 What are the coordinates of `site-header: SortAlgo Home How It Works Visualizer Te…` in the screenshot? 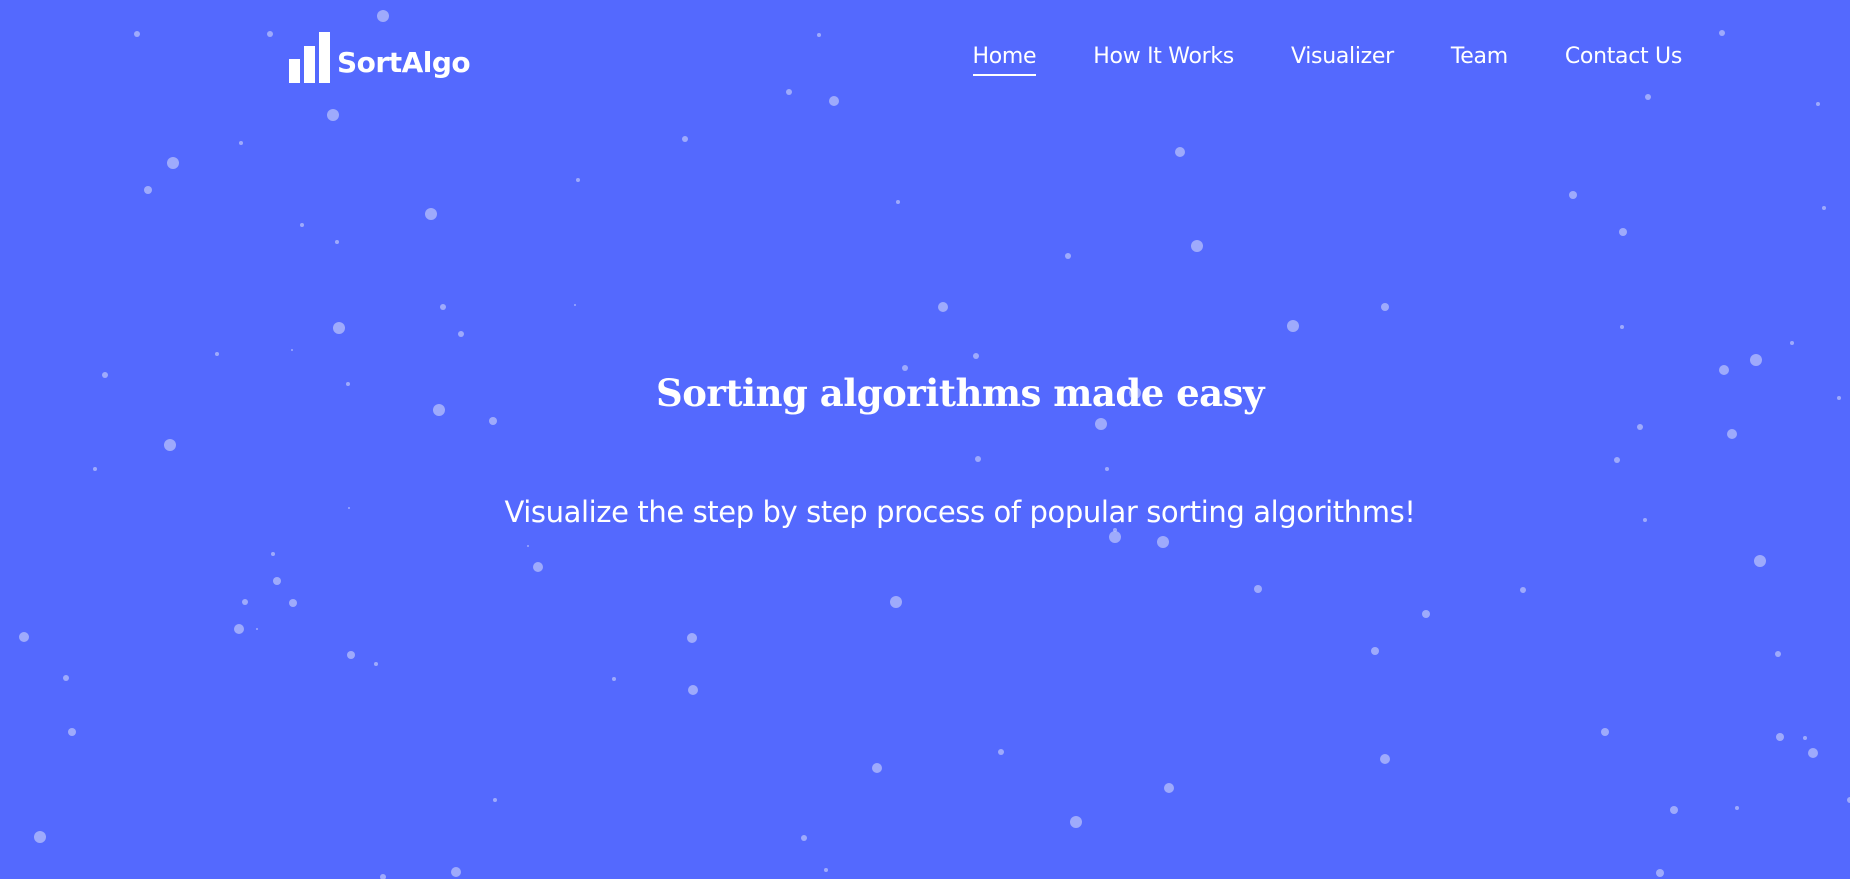 It's located at (925, 60).